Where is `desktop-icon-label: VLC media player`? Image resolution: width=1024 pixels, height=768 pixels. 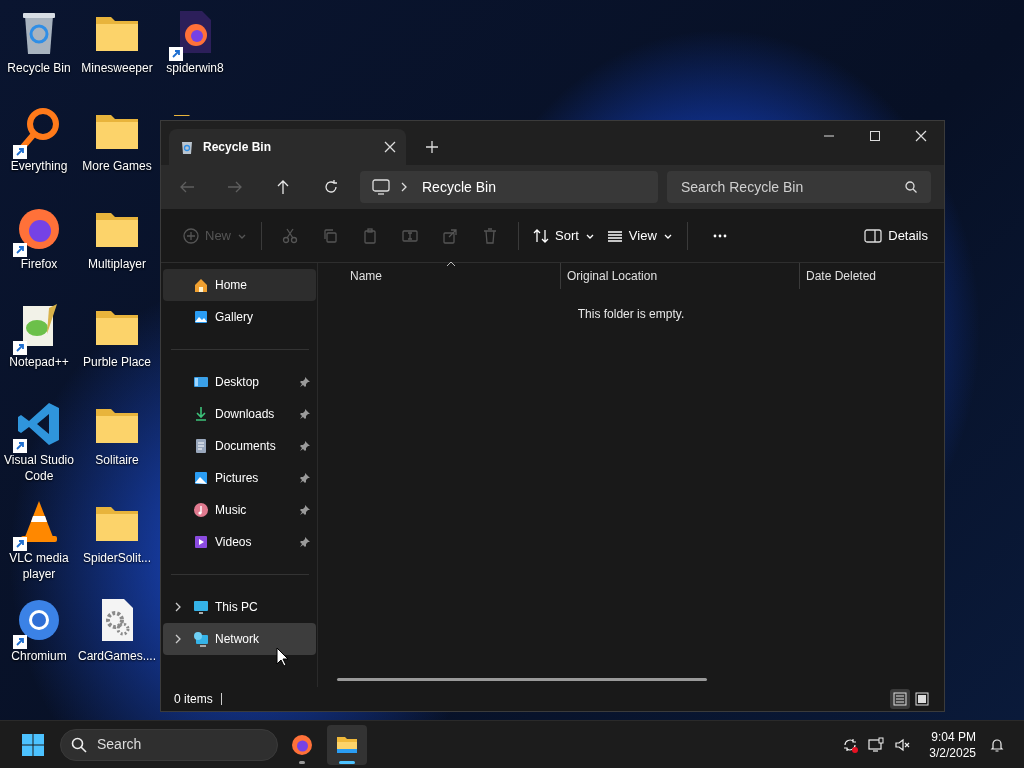
desktop-icon-label: VLC media player is located at coordinates (39, 566).